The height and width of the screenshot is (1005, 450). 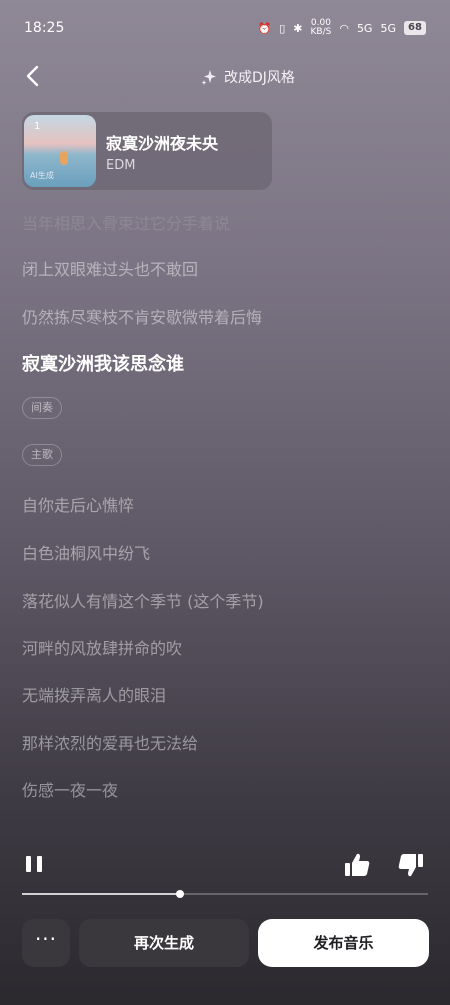 I want to click on network-speed-unit: KB/S, so click(x=321, y=32).